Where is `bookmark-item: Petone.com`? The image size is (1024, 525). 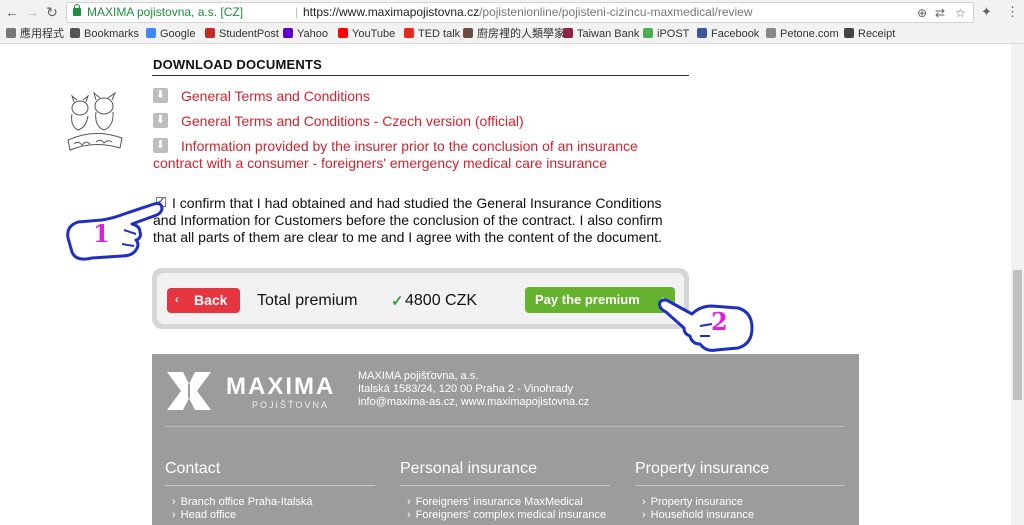 bookmark-item: Petone.com is located at coordinates (802, 34).